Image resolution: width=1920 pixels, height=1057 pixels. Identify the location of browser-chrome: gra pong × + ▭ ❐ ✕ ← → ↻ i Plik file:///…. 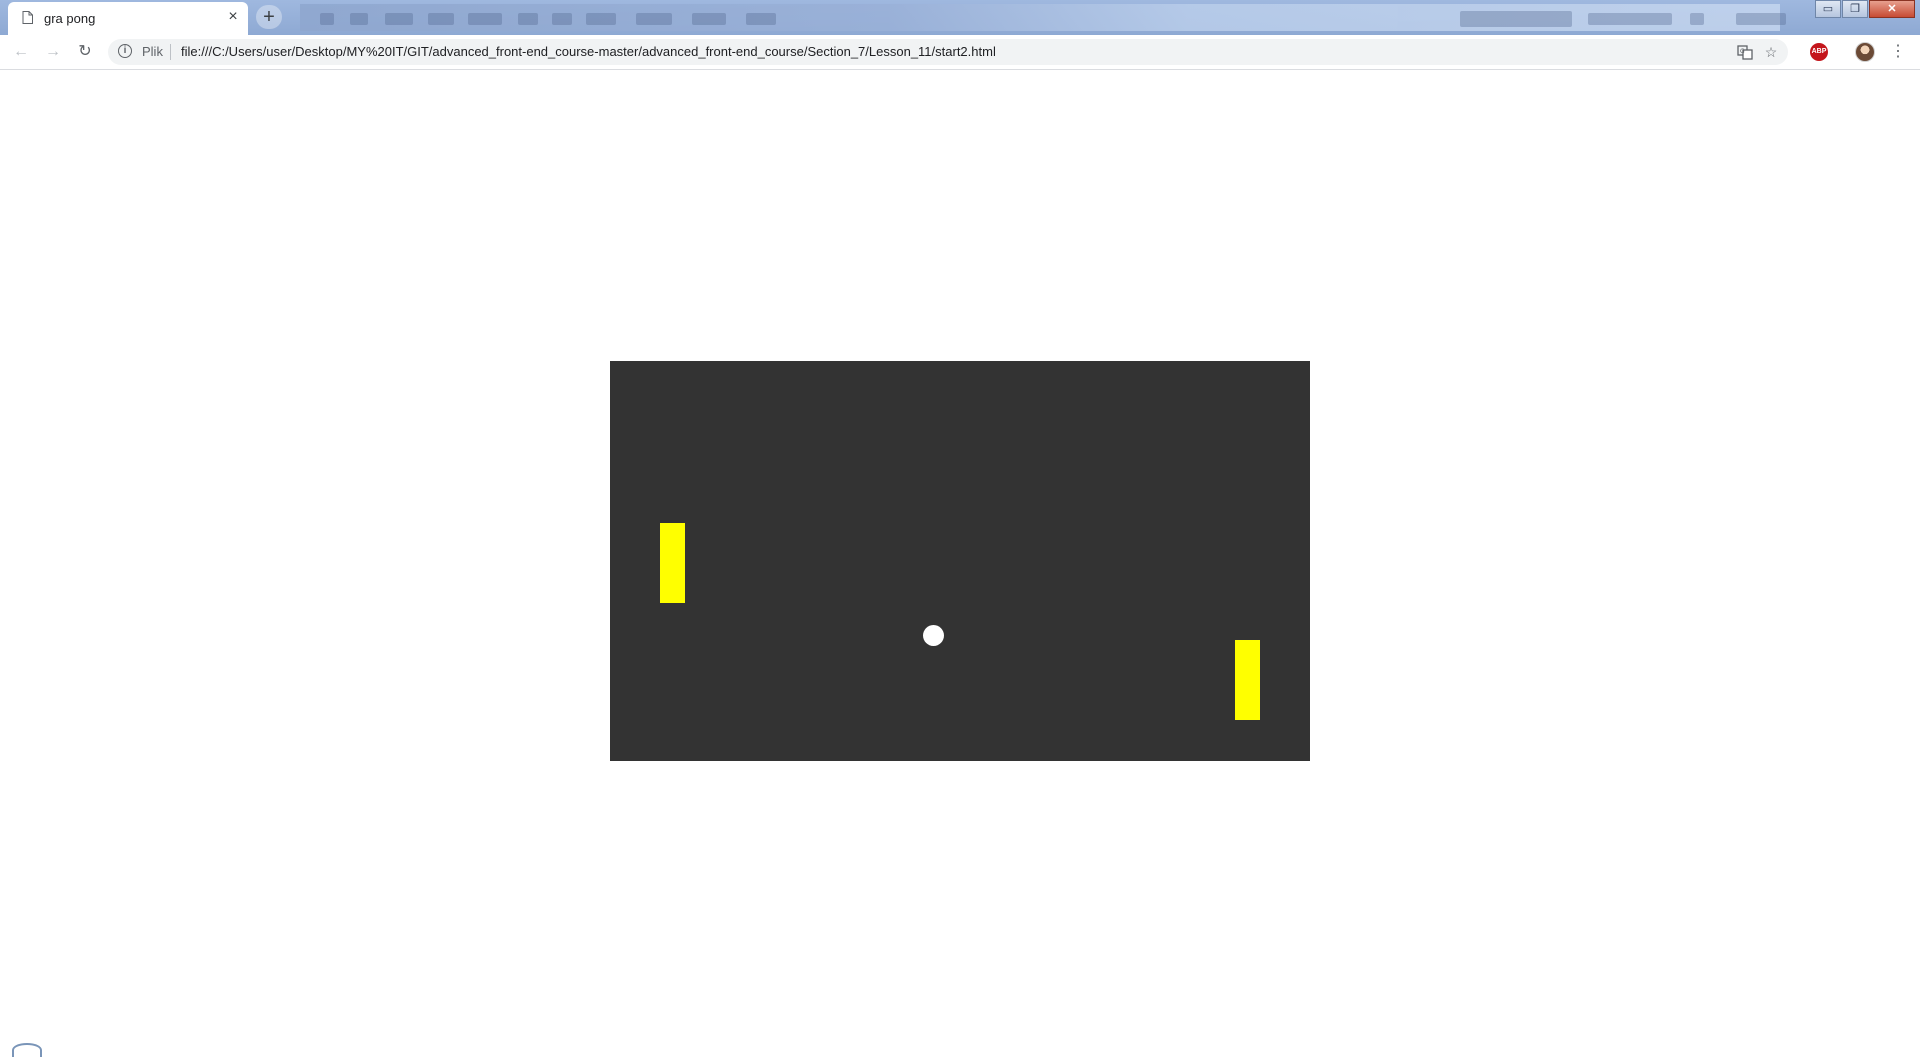
(960, 35).